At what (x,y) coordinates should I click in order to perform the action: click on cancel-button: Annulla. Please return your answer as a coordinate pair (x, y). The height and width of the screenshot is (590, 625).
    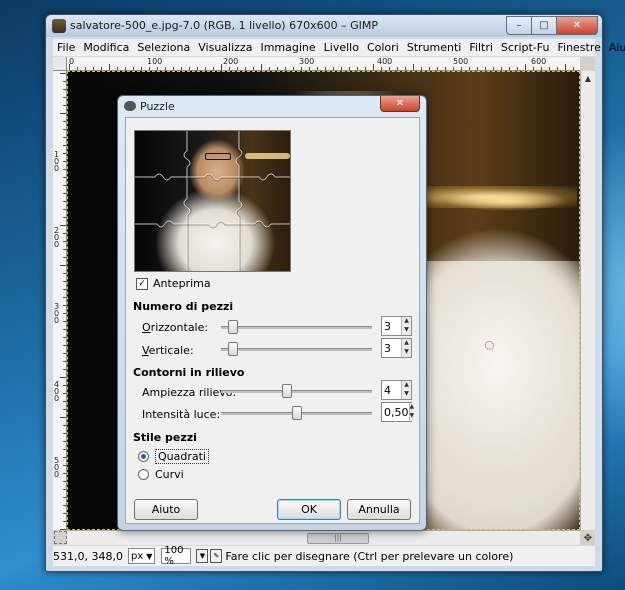
    Looking at the image, I should click on (379, 509).